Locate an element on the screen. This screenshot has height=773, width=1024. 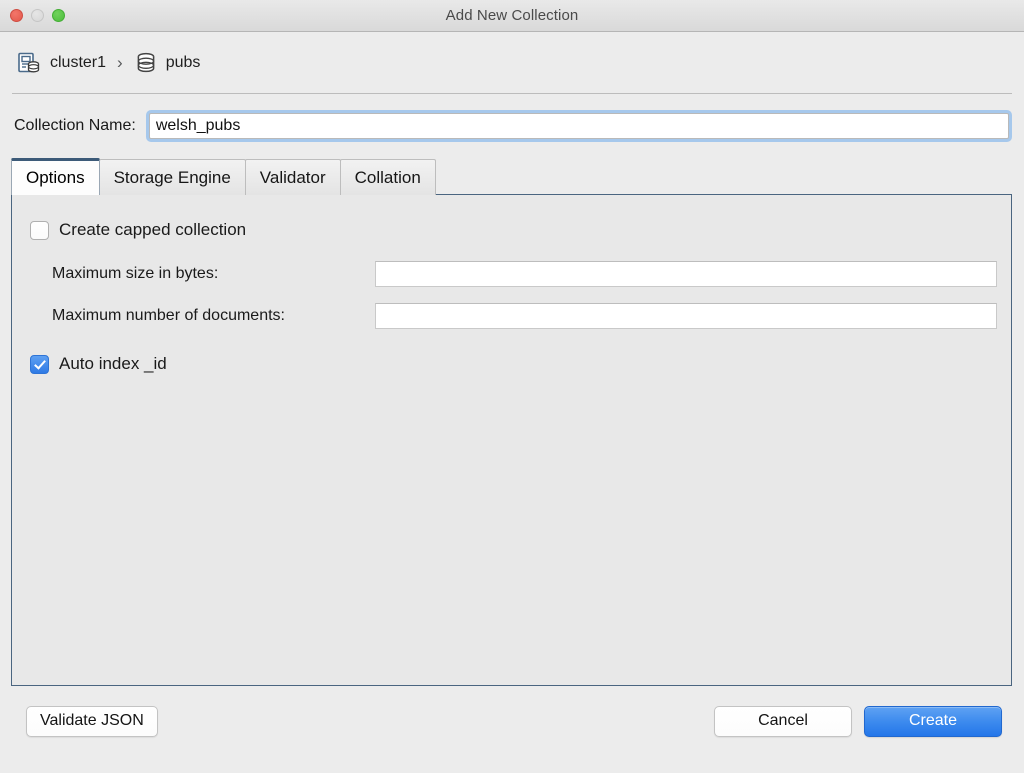
footer-actions: Cancel Create is located at coordinates (858, 721).